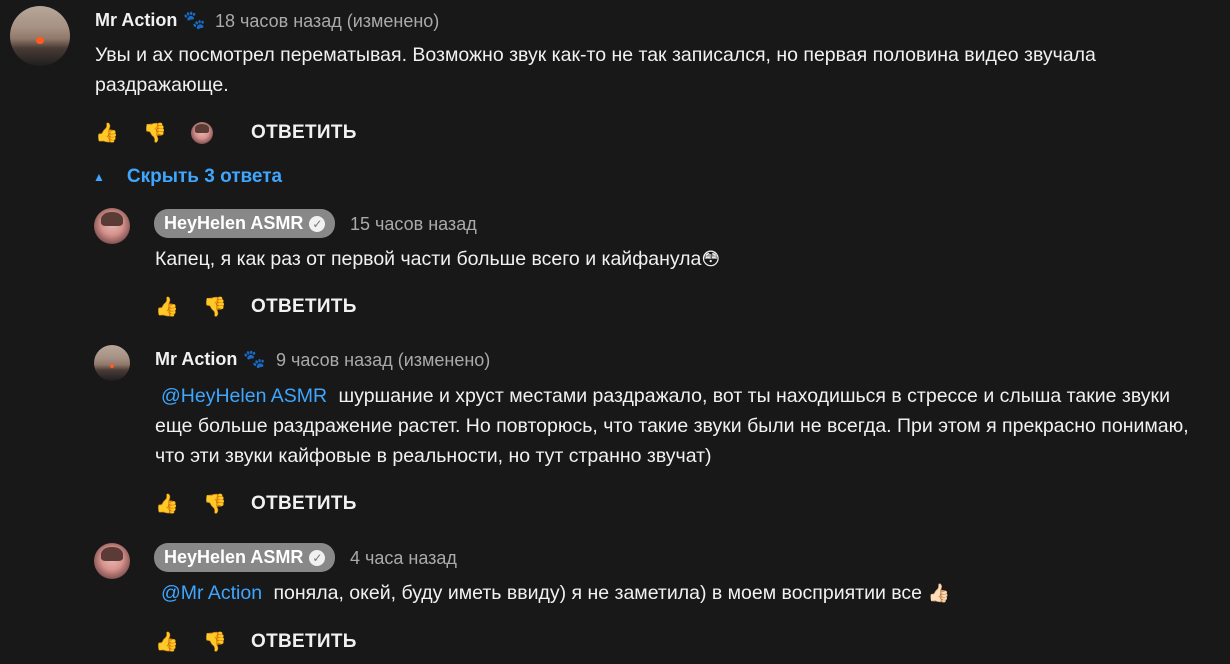  What do you see at coordinates (204, 176) in the screenshot?
I see `hide-replies-label: Скрыть 3 ответа` at bounding box center [204, 176].